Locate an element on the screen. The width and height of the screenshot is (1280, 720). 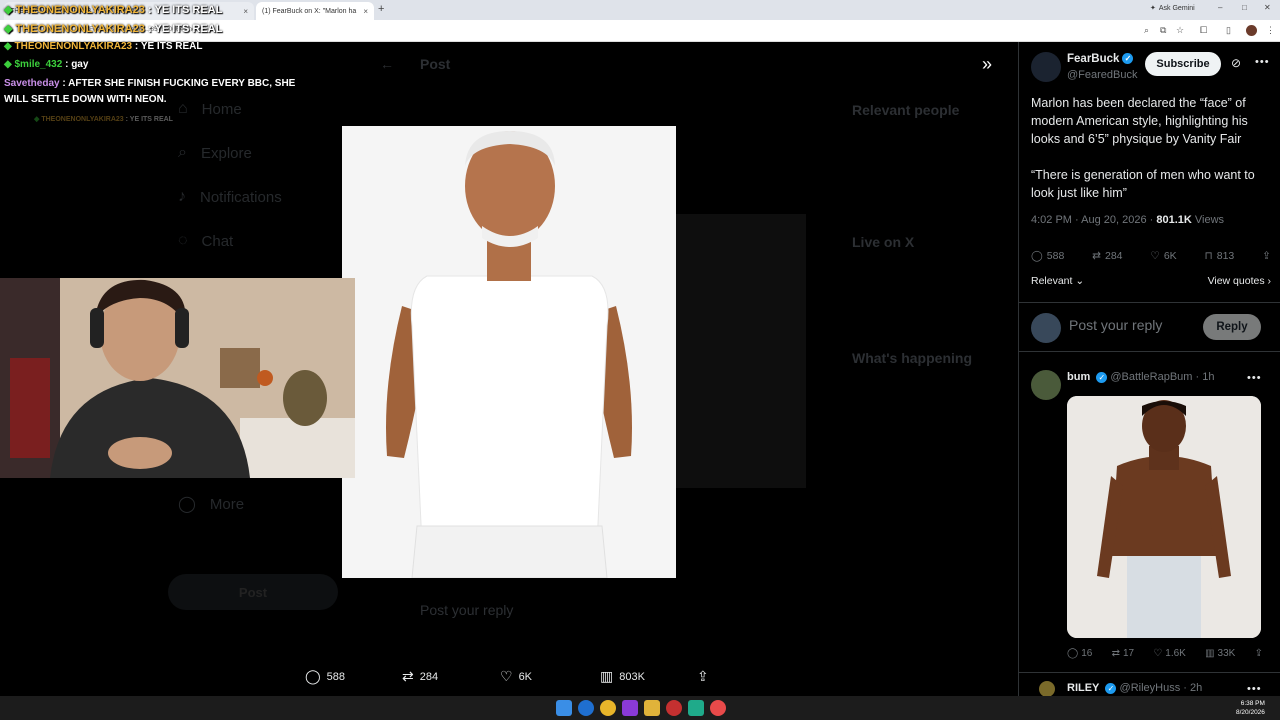
media-views-action: ▥ 803K is located at coordinates (622, 676).